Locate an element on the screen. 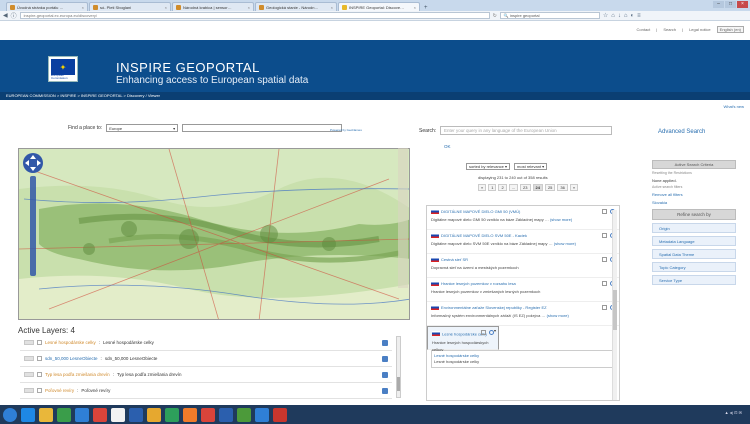 Image resolution: width=750 pixels, height=424 pixels. browser-tab: Národná krabica | sensor… × is located at coordinates (213, 6).